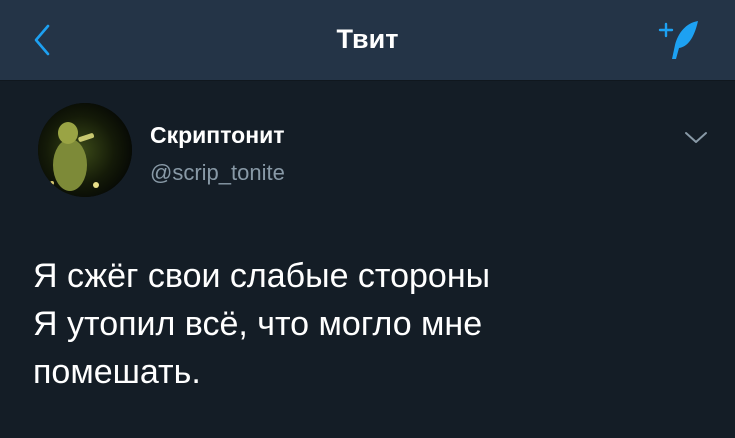  I want to click on author-avatar, so click(85, 150).